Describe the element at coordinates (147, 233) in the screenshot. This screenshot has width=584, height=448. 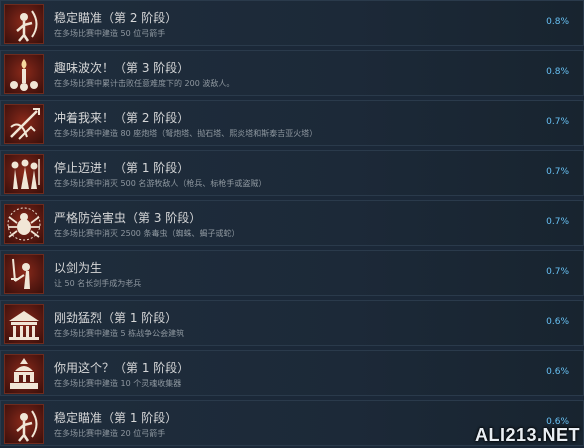
I see `achievement-description: 在多场比赛中消灭 2500 条毒虫（蜘蛛、蝎子或蛇）` at that location.